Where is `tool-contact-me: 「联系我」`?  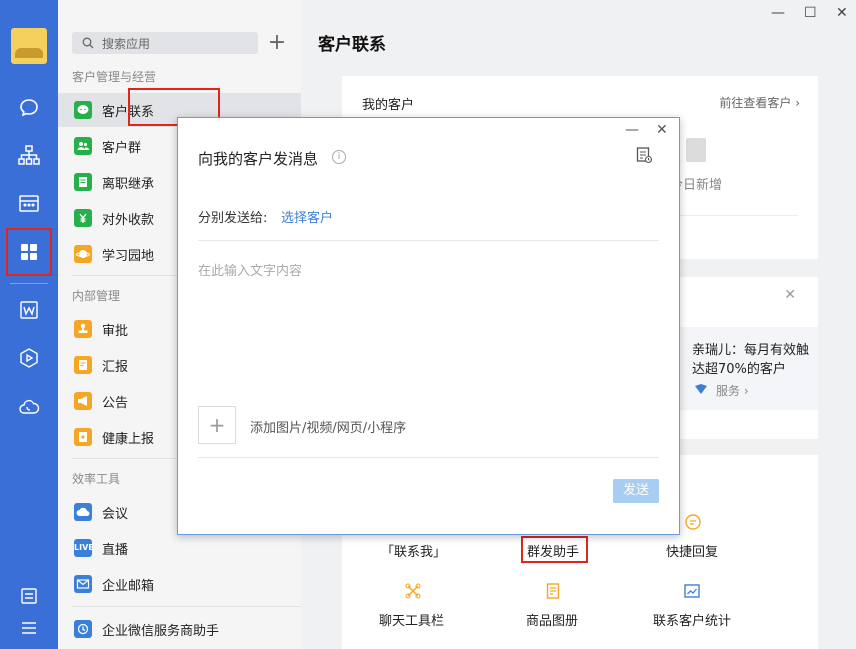 tool-contact-me: 「联系我」 is located at coordinates (413, 550).